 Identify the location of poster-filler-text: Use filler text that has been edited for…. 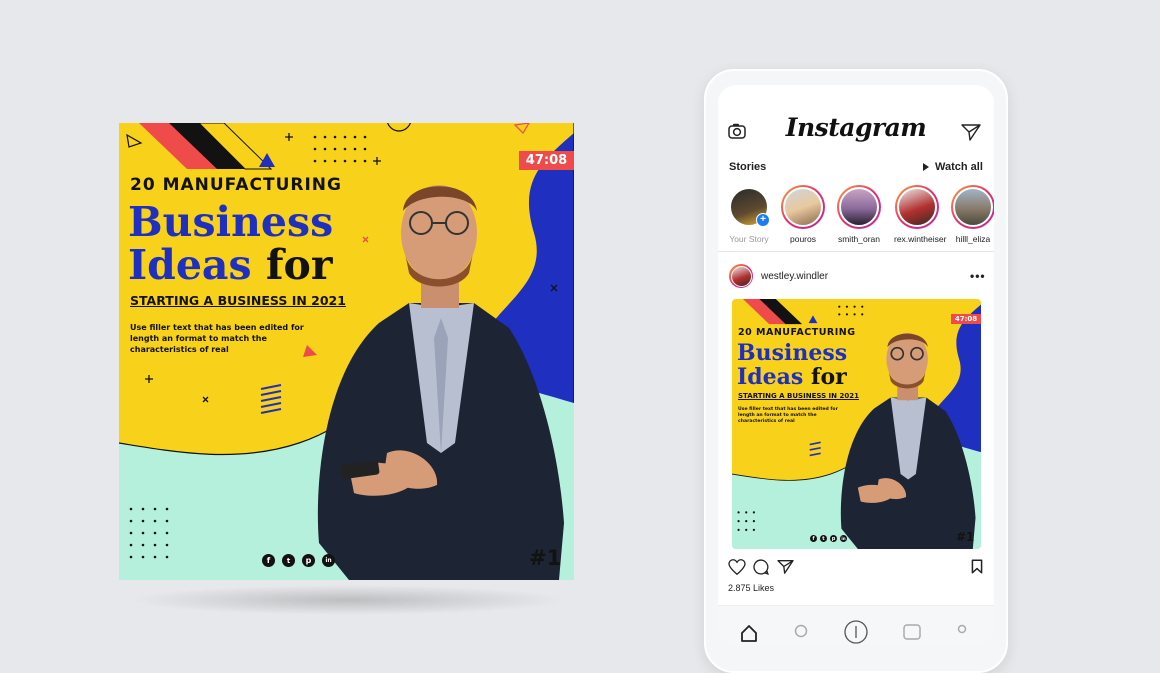
(217, 338).